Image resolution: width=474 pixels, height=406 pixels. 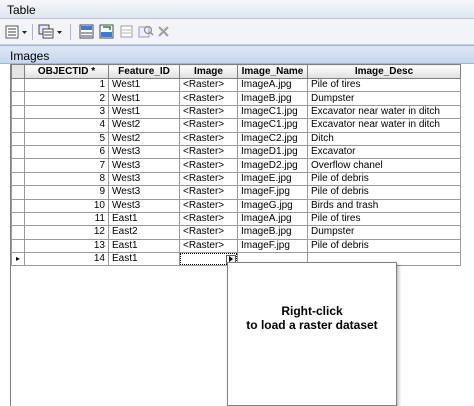 What do you see at coordinates (208, 71) in the screenshot?
I see `column-header-image: Image` at bounding box center [208, 71].